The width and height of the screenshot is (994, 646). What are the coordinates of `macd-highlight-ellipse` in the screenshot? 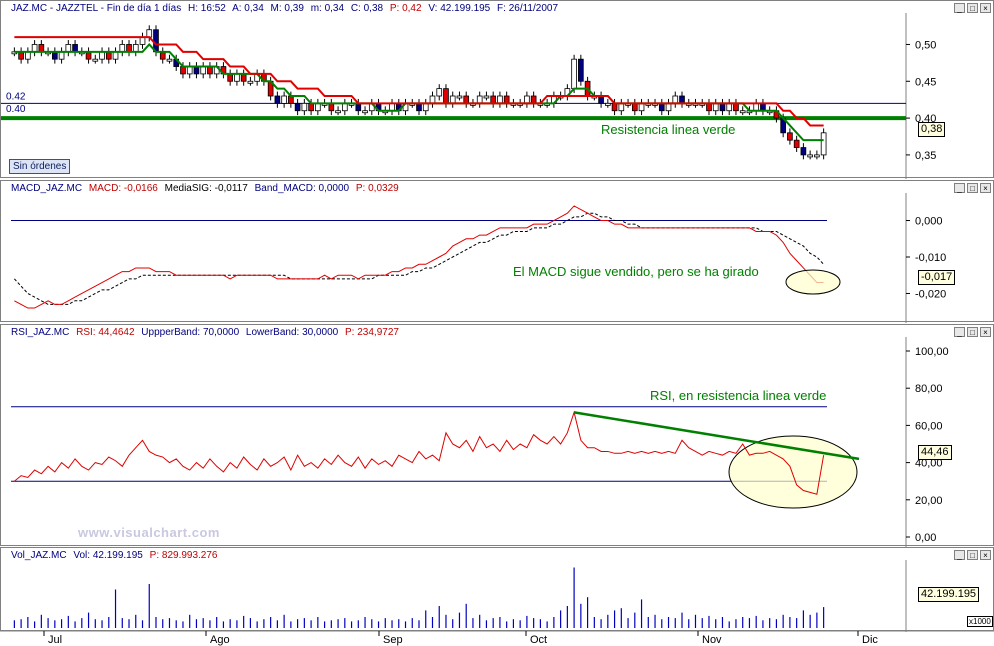 It's located at (813, 282).